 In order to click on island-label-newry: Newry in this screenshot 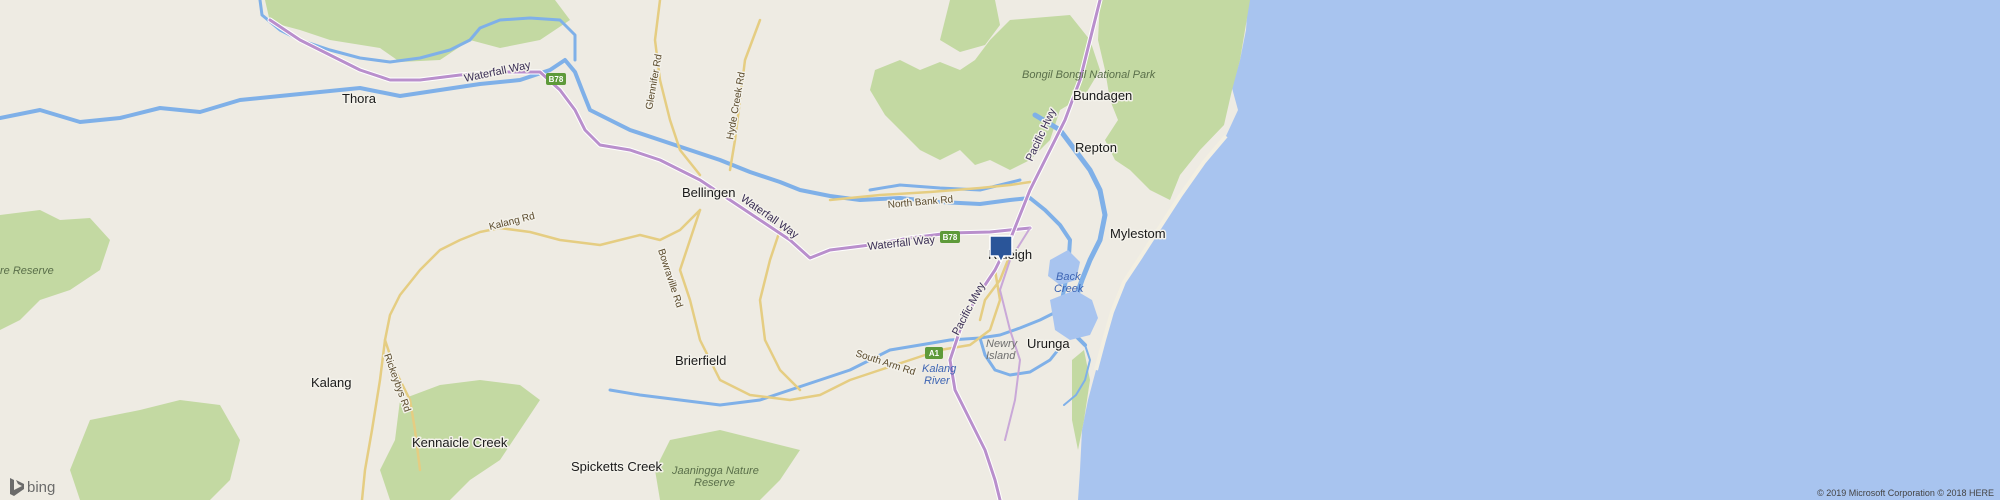, I will do `click(1002, 344)`.